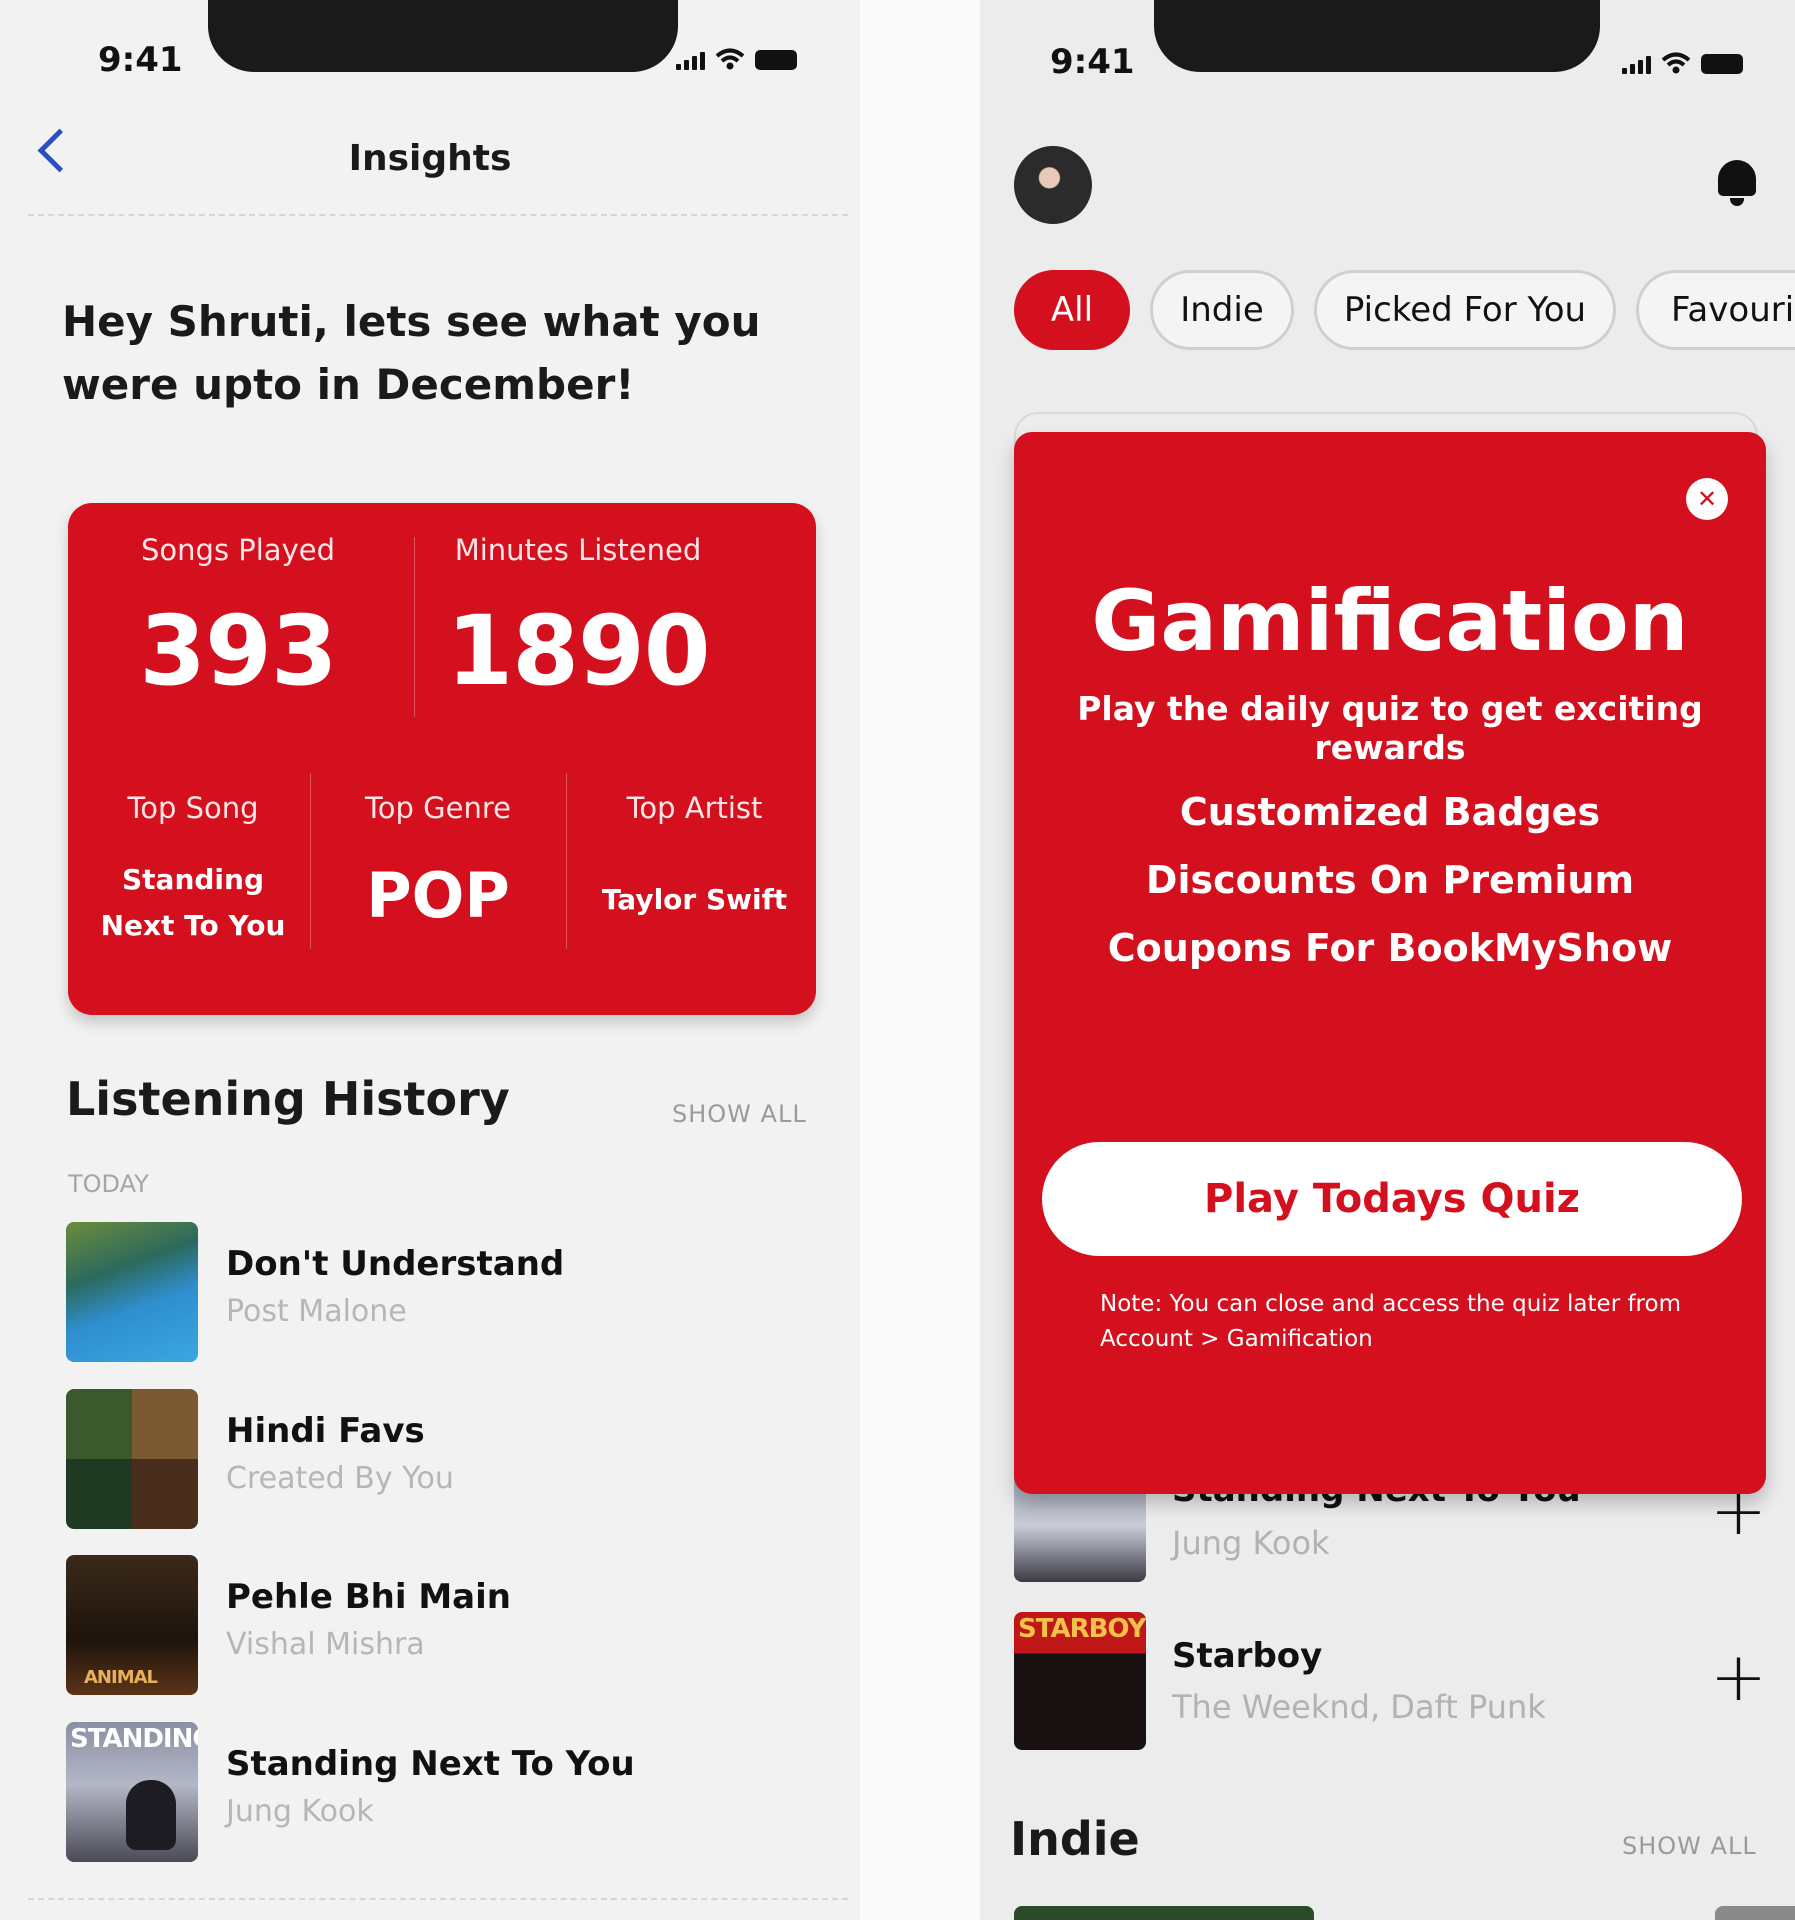  I want to click on top-artist-value: Taylor Swift, so click(694, 899).